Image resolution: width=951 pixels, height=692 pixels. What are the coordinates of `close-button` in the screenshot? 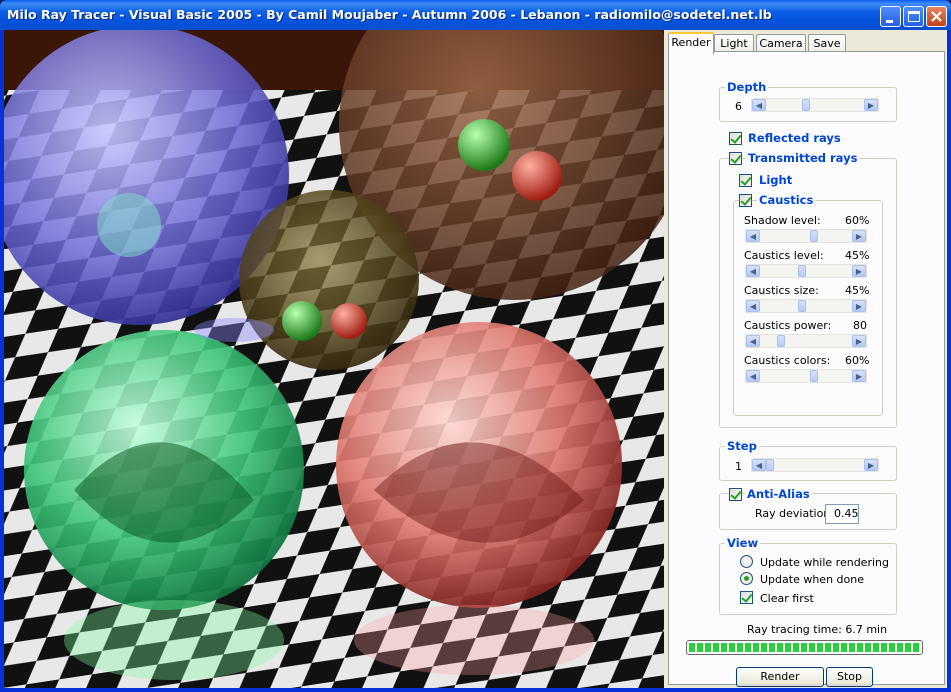 It's located at (936, 16).